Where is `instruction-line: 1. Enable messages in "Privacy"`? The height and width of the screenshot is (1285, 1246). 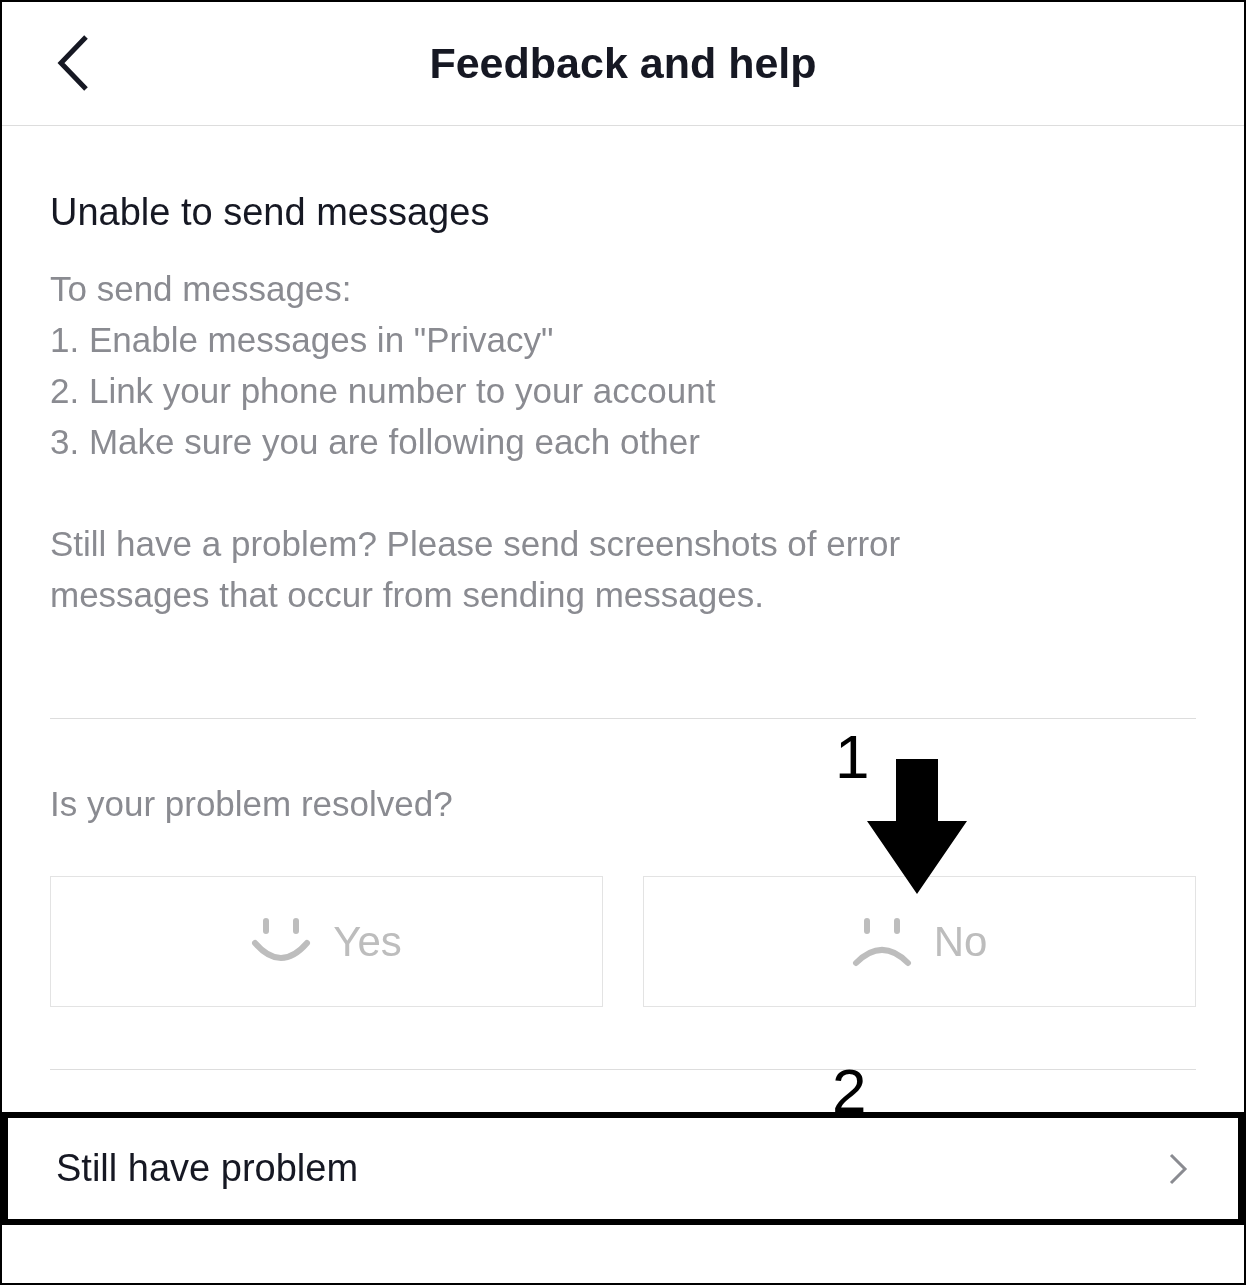
instruction-line: 1. Enable messages in "Privacy" is located at coordinates (302, 340).